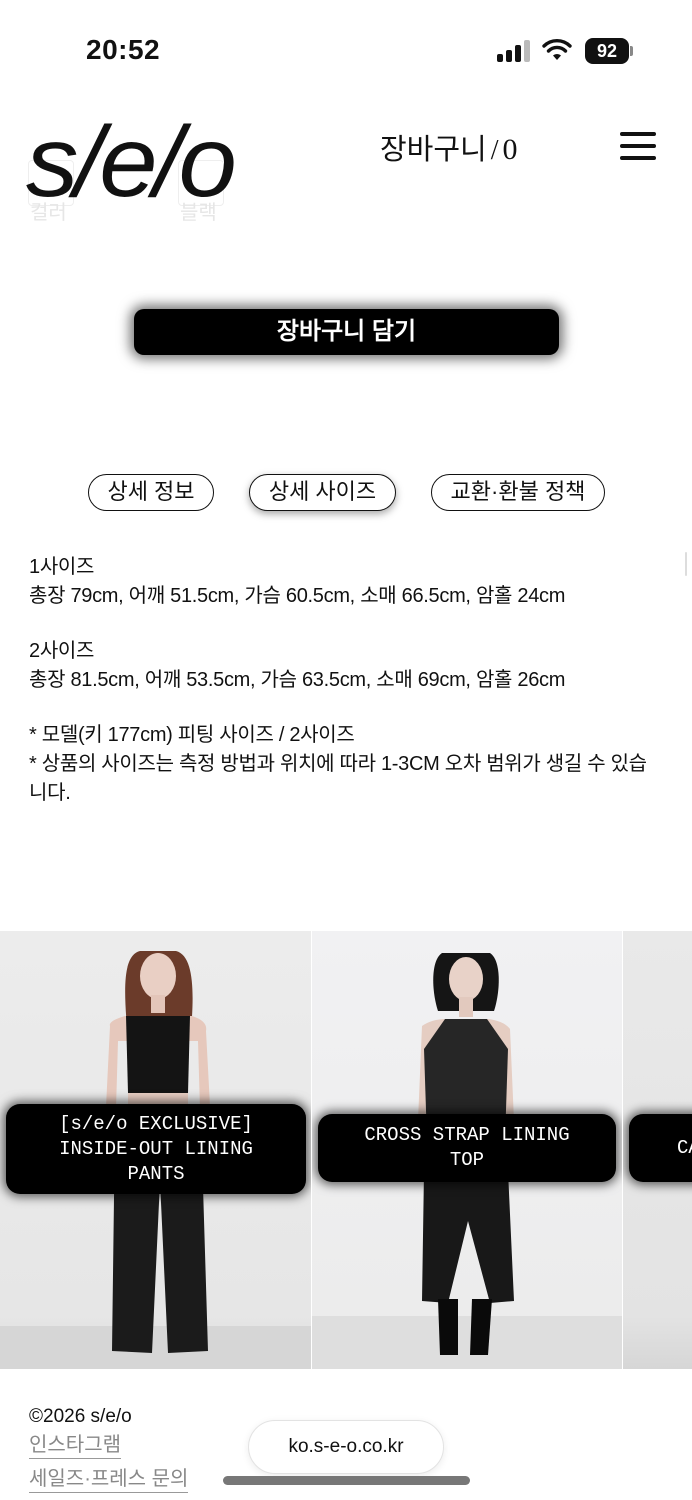 The width and height of the screenshot is (692, 1500). What do you see at coordinates (192, 735) in the screenshot?
I see `model-fit-note: * 모델(키 177cm) 피팅 사이즈 / 2사이즈` at bounding box center [192, 735].